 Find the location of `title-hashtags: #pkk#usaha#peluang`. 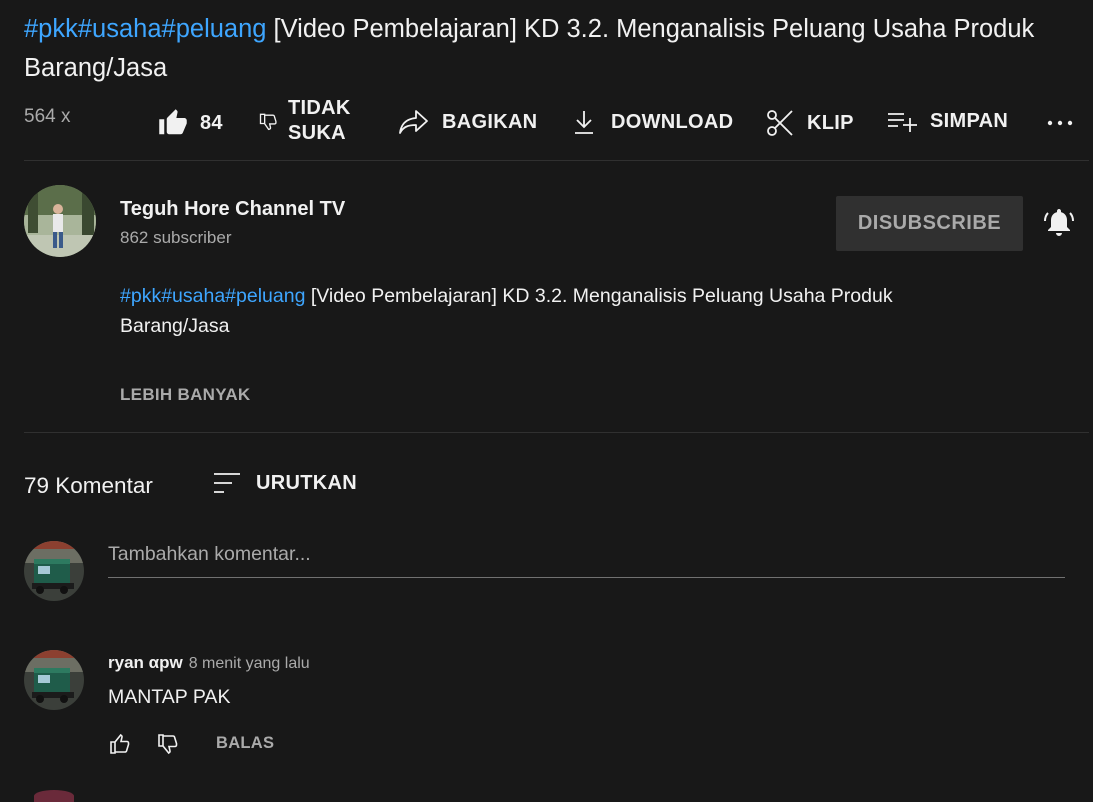

title-hashtags: #pkk#usaha#peluang is located at coordinates (145, 29).